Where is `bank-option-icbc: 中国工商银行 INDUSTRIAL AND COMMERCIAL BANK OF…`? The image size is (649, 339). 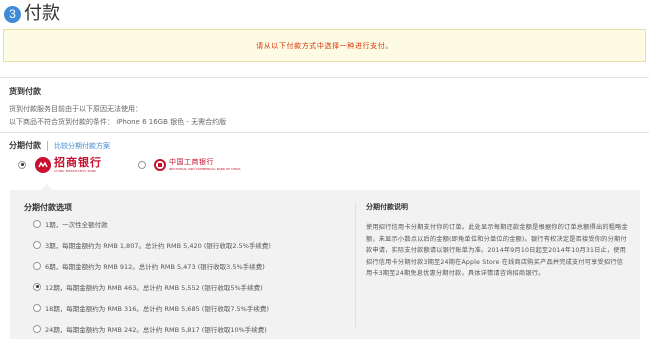
bank-option-icbc: 中国工商银行 INDUSTRIAL AND COMMERCIAL BANK OF… is located at coordinates (189, 164).